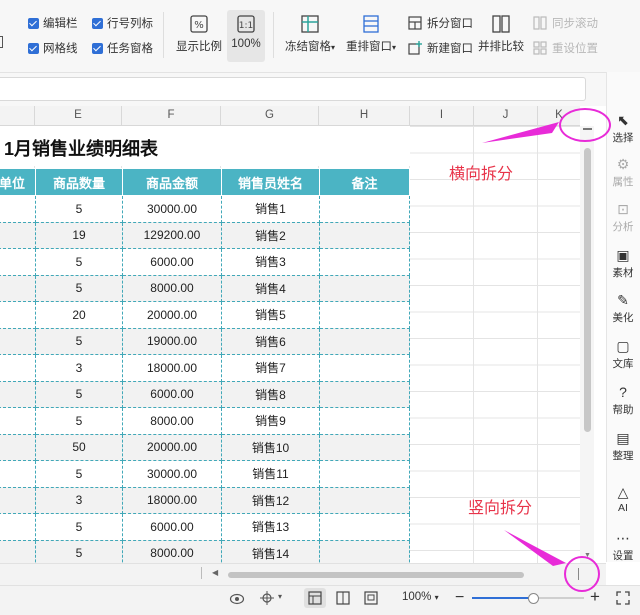 The image size is (640, 615). What do you see at coordinates (582, 574) in the screenshot?
I see `highlight-circle-vertical-split` at bounding box center [582, 574].